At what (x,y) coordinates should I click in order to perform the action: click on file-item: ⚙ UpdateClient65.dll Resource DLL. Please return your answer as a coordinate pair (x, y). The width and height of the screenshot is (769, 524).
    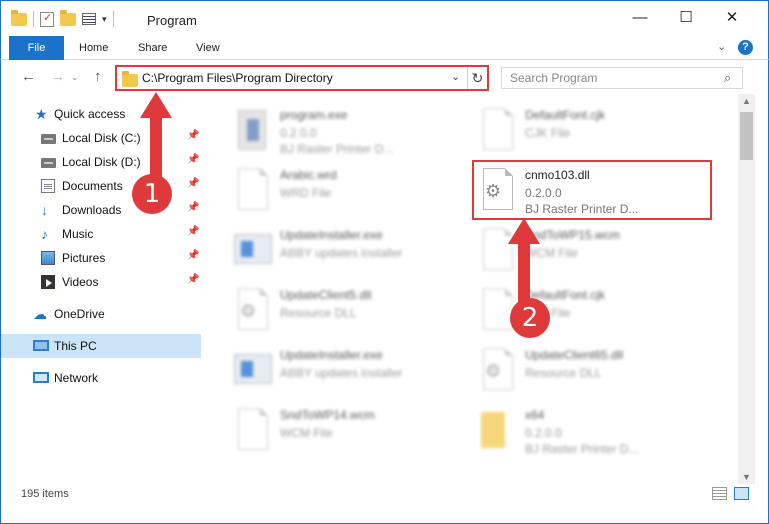
    Looking at the image, I should click on (592, 376).